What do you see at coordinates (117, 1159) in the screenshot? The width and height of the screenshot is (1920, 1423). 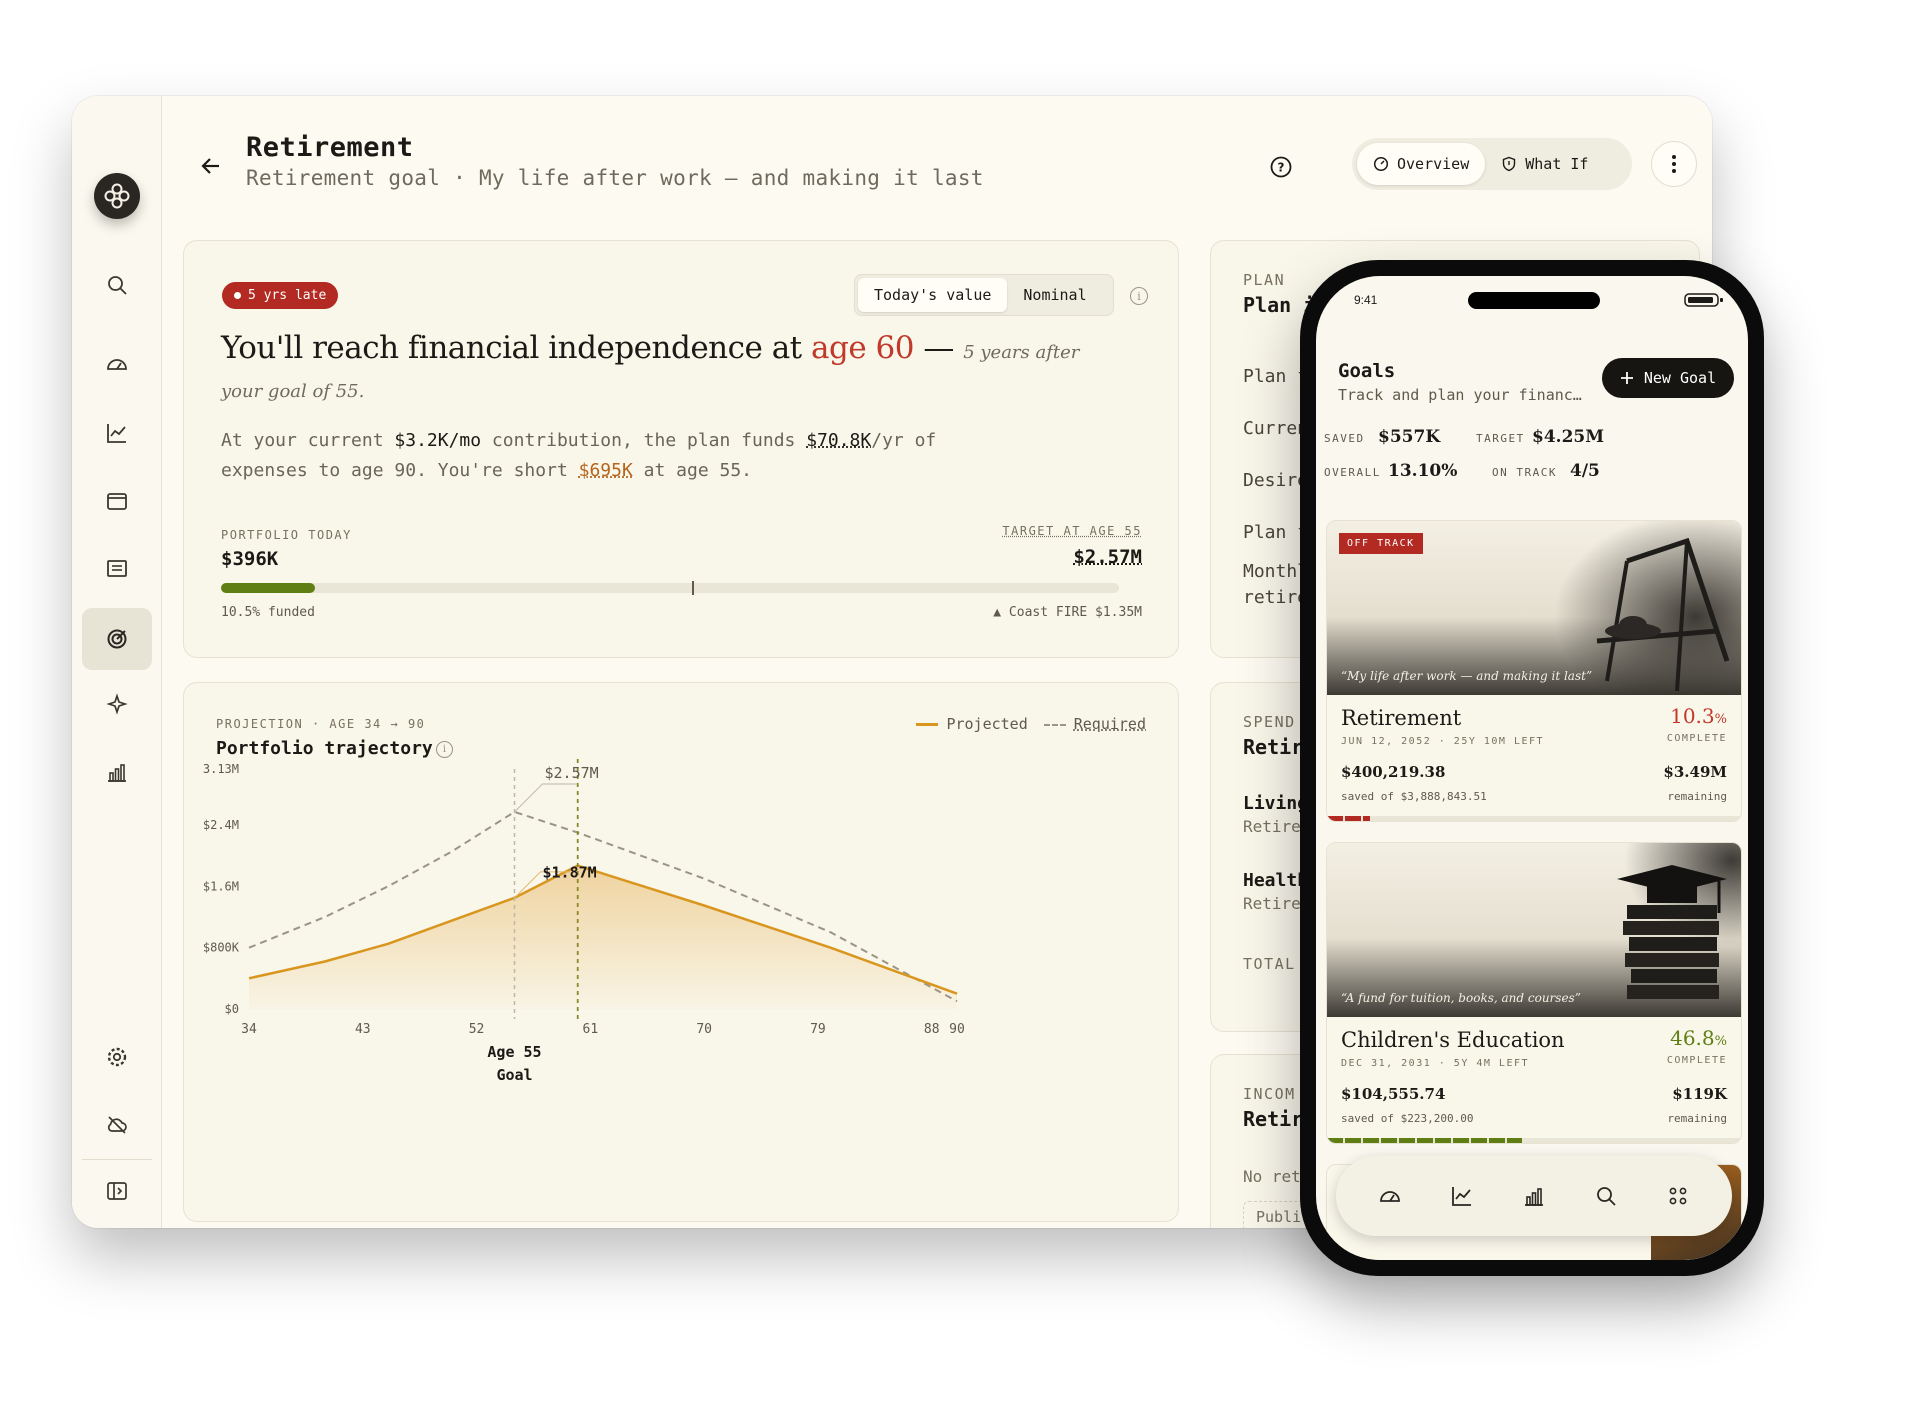 I see `sidebar-divider` at bounding box center [117, 1159].